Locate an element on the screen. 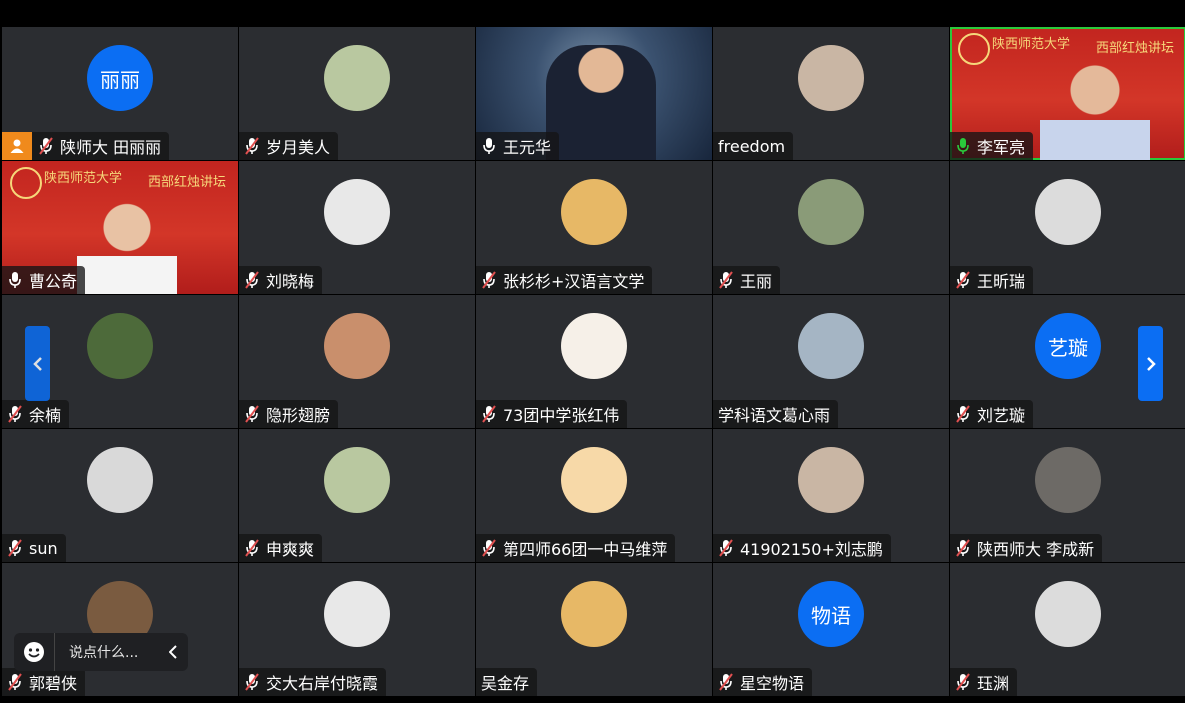 This screenshot has width=1185, height=703. participant-label: 陕西师大 李成新 is located at coordinates (1026, 548).